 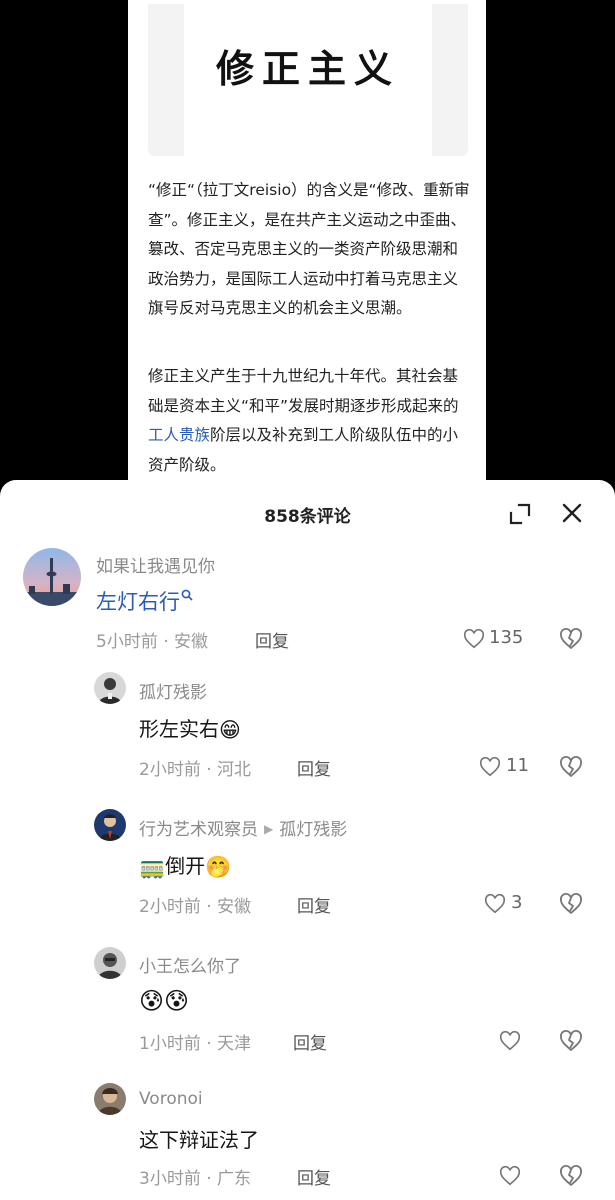 What do you see at coordinates (171, 1099) in the screenshot?
I see `comment-username: Voronoi` at bounding box center [171, 1099].